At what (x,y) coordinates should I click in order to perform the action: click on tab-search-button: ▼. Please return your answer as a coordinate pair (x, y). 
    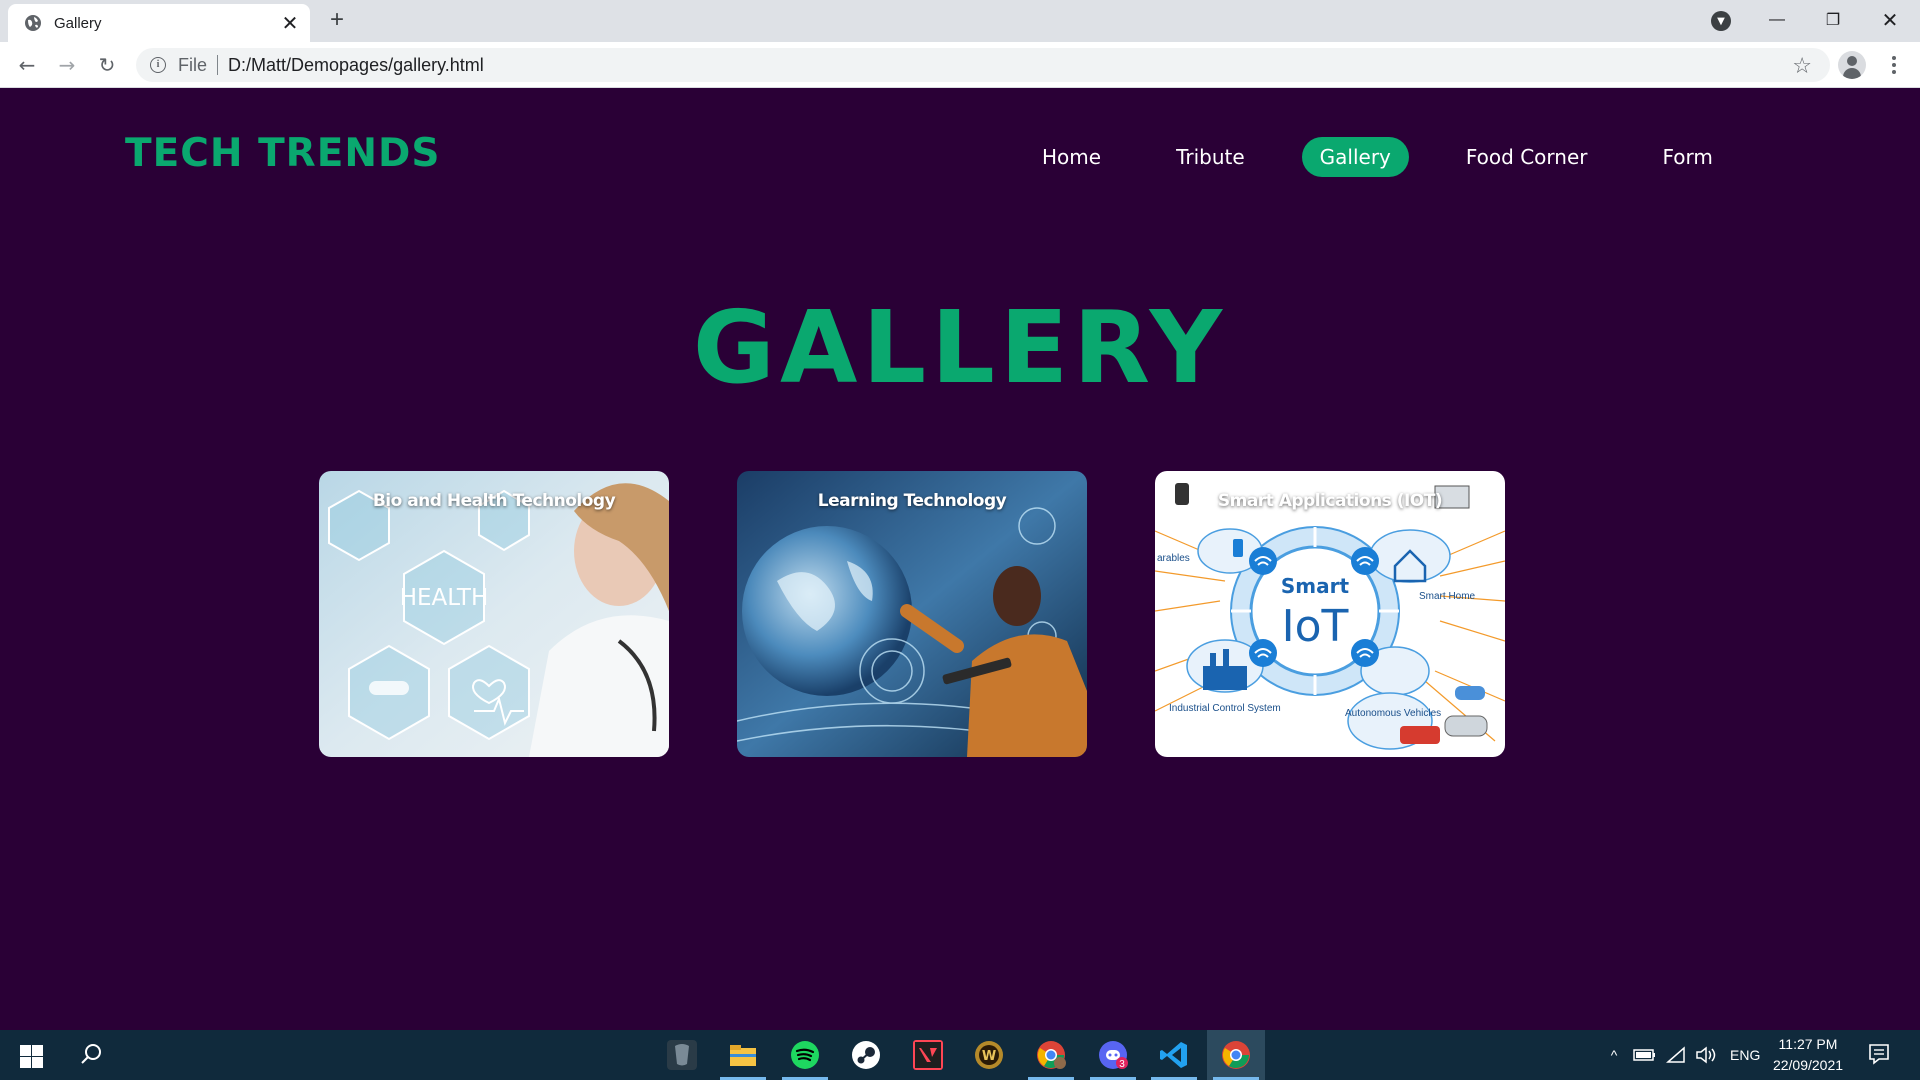
    Looking at the image, I should click on (1721, 21).